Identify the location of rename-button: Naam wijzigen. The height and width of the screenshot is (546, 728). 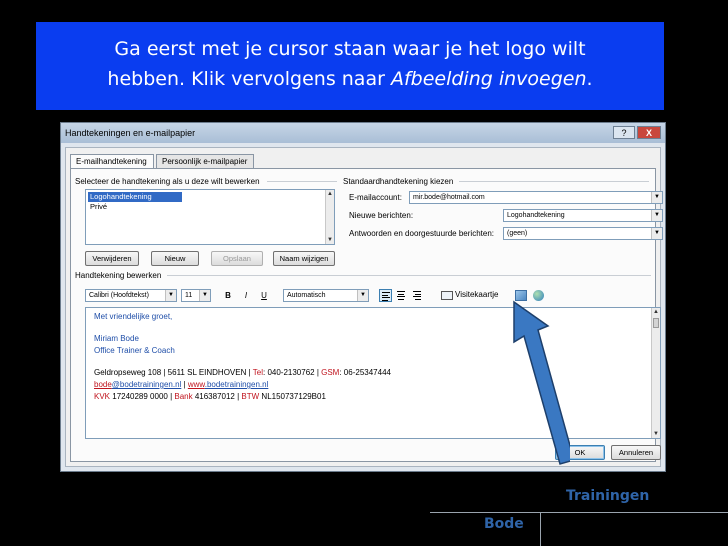
(304, 258).